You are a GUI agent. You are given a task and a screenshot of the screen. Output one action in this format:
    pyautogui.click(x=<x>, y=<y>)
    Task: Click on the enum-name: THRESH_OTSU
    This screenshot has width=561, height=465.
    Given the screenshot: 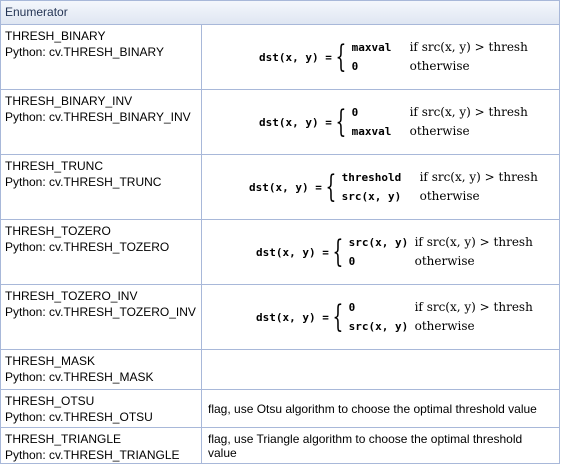 What is the action you would take?
    pyautogui.click(x=50, y=401)
    